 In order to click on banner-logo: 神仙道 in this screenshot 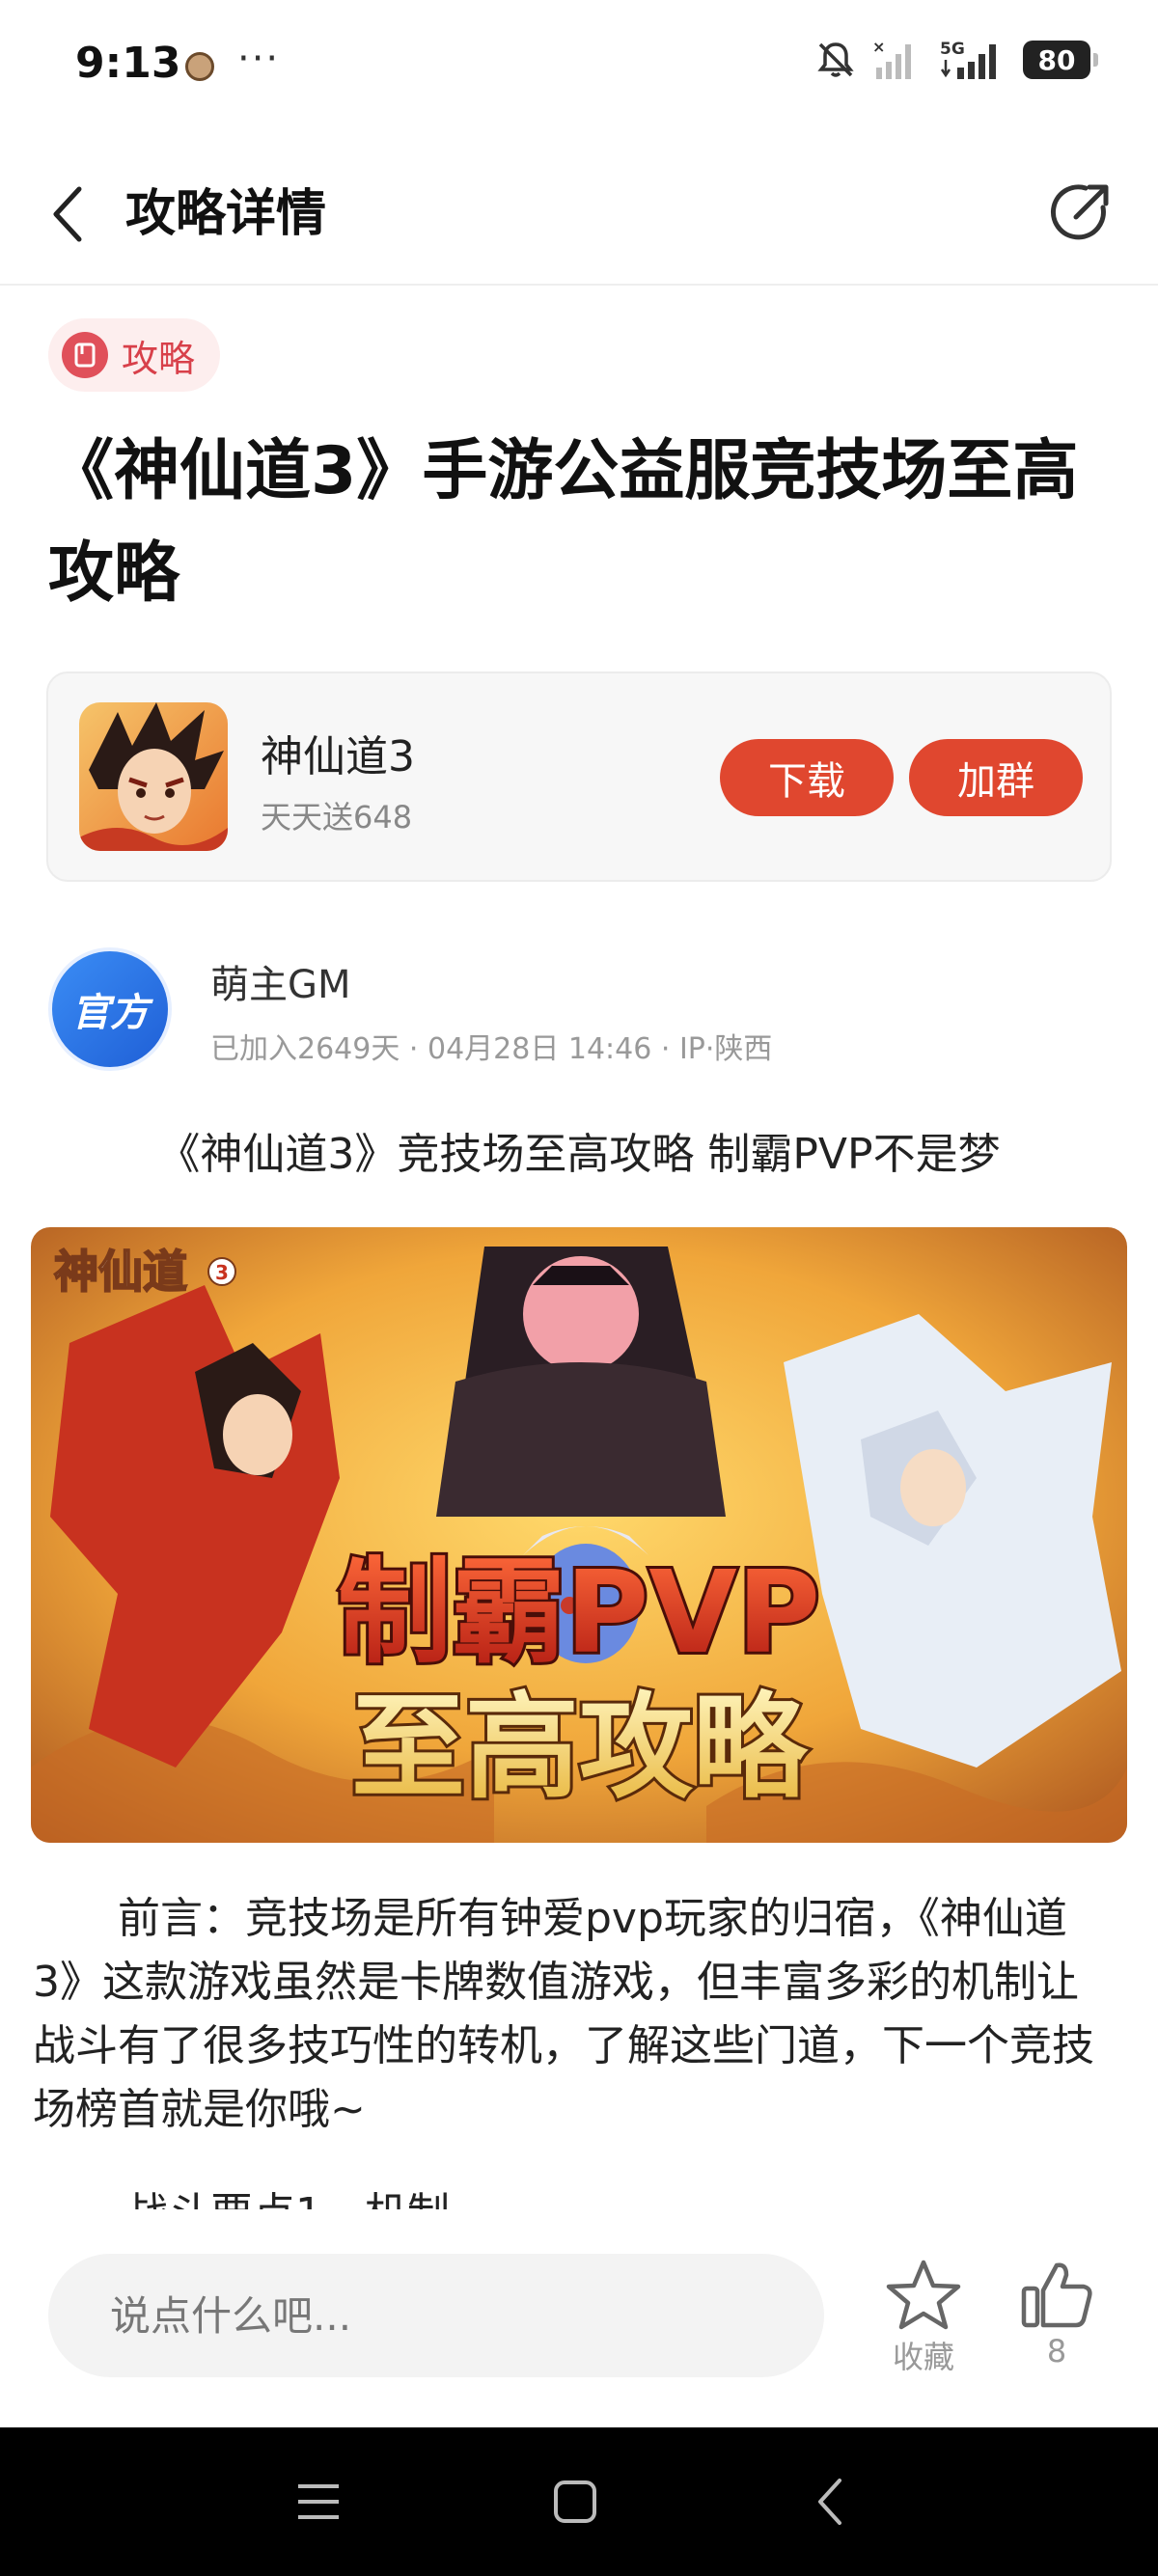, I will do `click(120, 1272)`.